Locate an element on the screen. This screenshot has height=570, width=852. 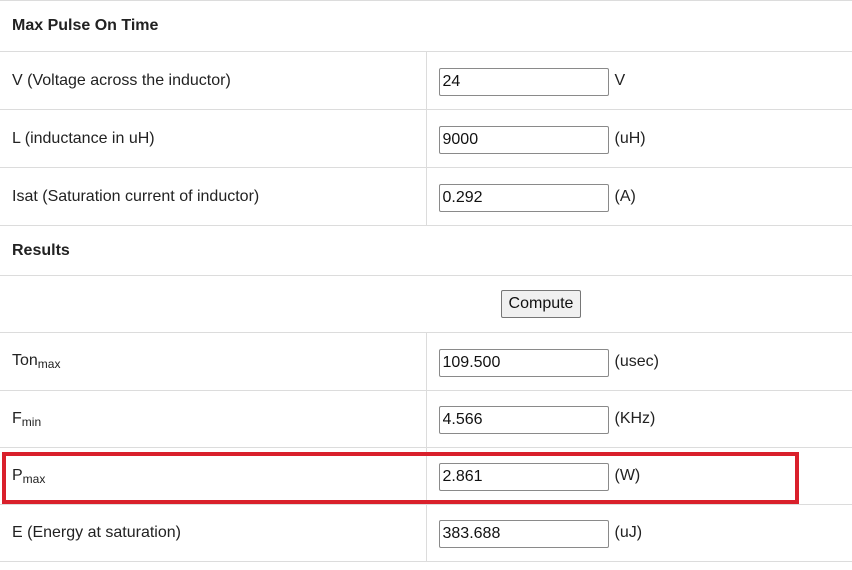
fmin-label-main: F is located at coordinates (17, 418).